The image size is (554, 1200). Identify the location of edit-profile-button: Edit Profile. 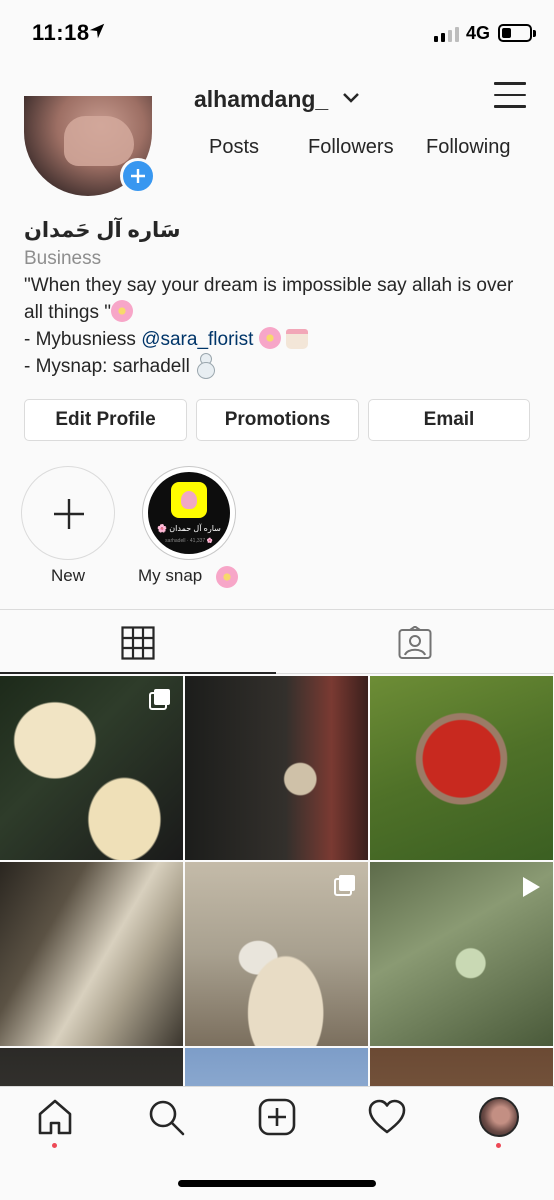
(105, 420).